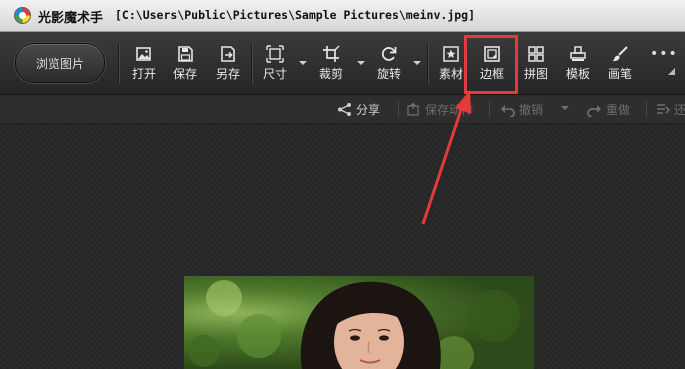 This screenshot has width=685, height=369. What do you see at coordinates (361, 63) in the screenshot?
I see `crop-dropdown-icon` at bounding box center [361, 63].